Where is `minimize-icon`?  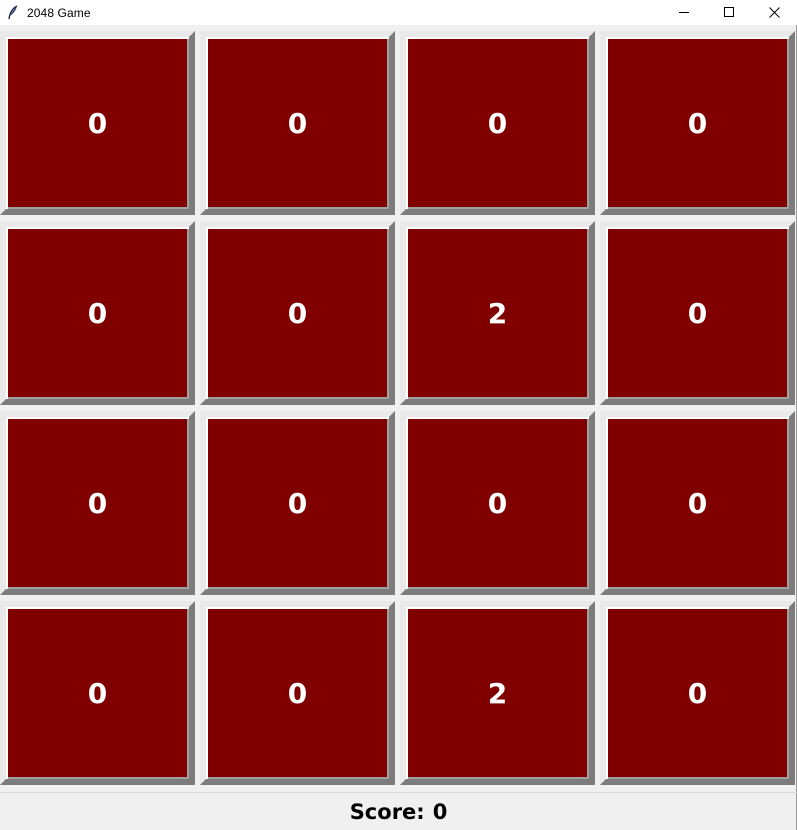 minimize-icon is located at coordinates (684, 12).